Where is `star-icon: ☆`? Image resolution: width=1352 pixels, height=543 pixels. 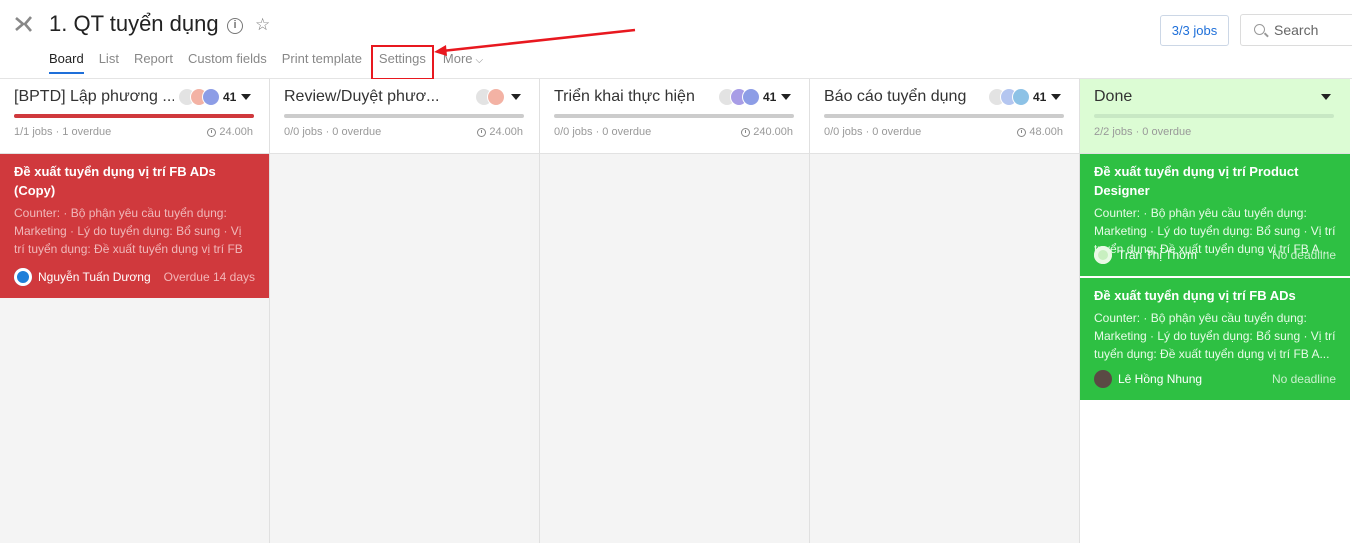 star-icon: ☆ is located at coordinates (262, 25).